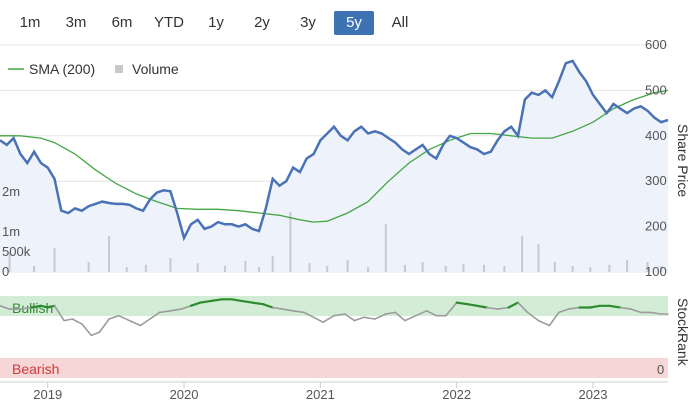 This screenshot has width=695, height=403. I want to click on price-tick-label: 200, so click(656, 226).